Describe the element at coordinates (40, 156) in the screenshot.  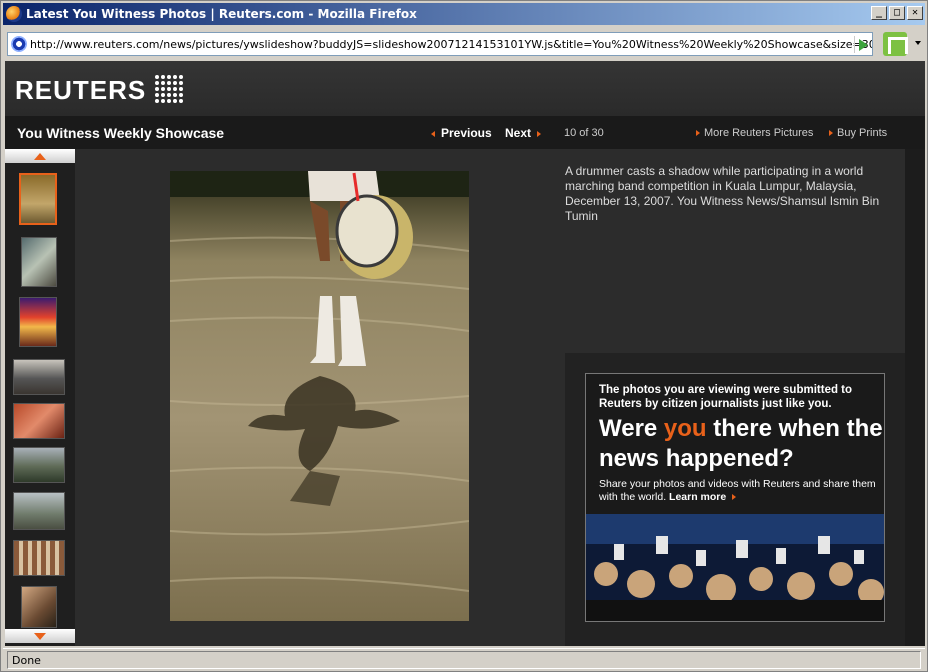
I see `thumbnail-scroll-up-button` at that location.